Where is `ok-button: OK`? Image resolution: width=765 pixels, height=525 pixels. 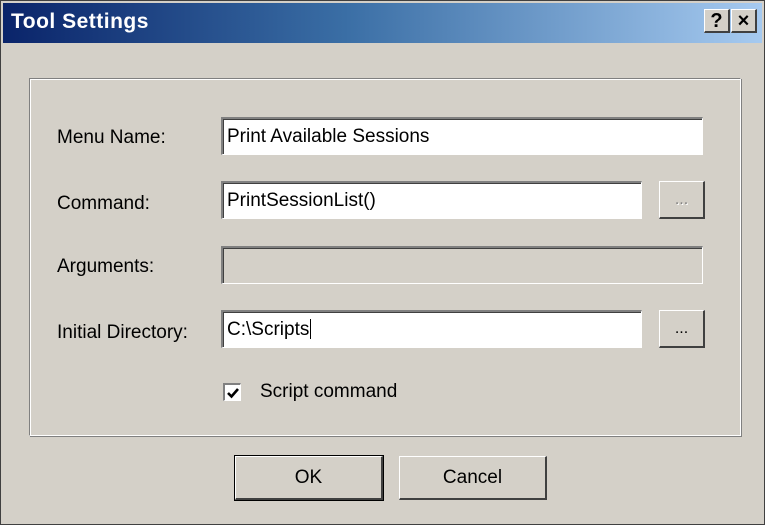 ok-button: OK is located at coordinates (309, 478).